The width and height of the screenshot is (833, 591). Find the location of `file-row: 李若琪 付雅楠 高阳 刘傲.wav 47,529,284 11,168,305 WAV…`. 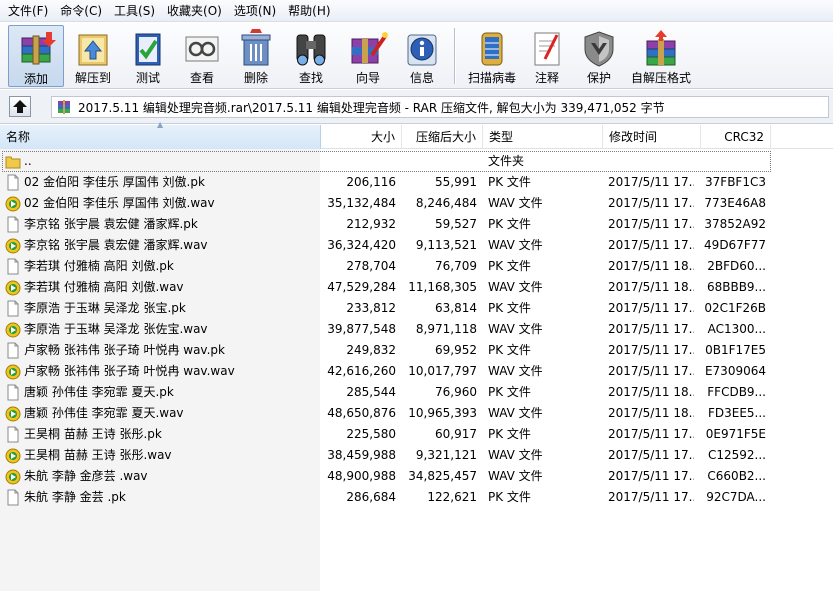

file-row: 李若琪 付雅楠 高阳 刘傲.wav 47,529,284 11,168,305 WAV… is located at coordinates (416, 287).